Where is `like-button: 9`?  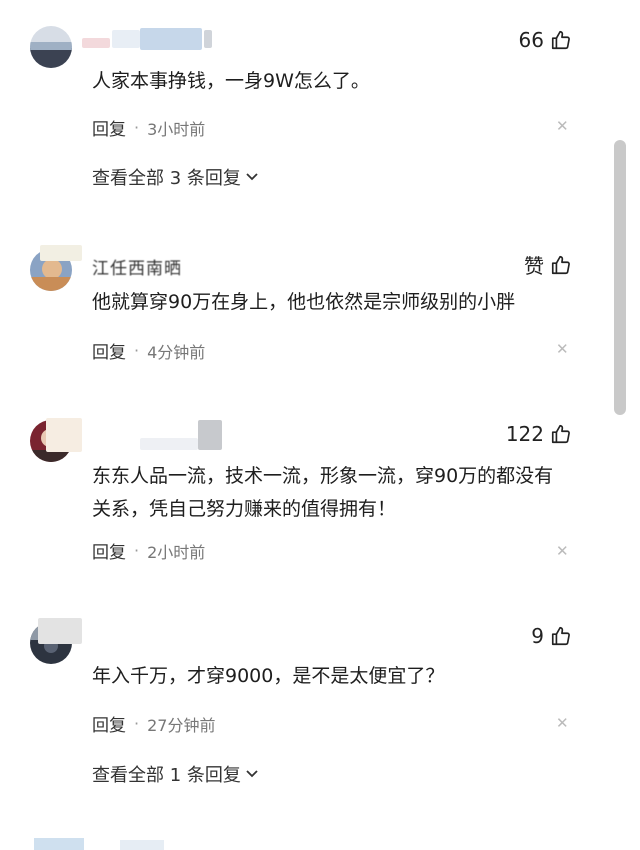
like-button: 9 is located at coordinates (551, 636).